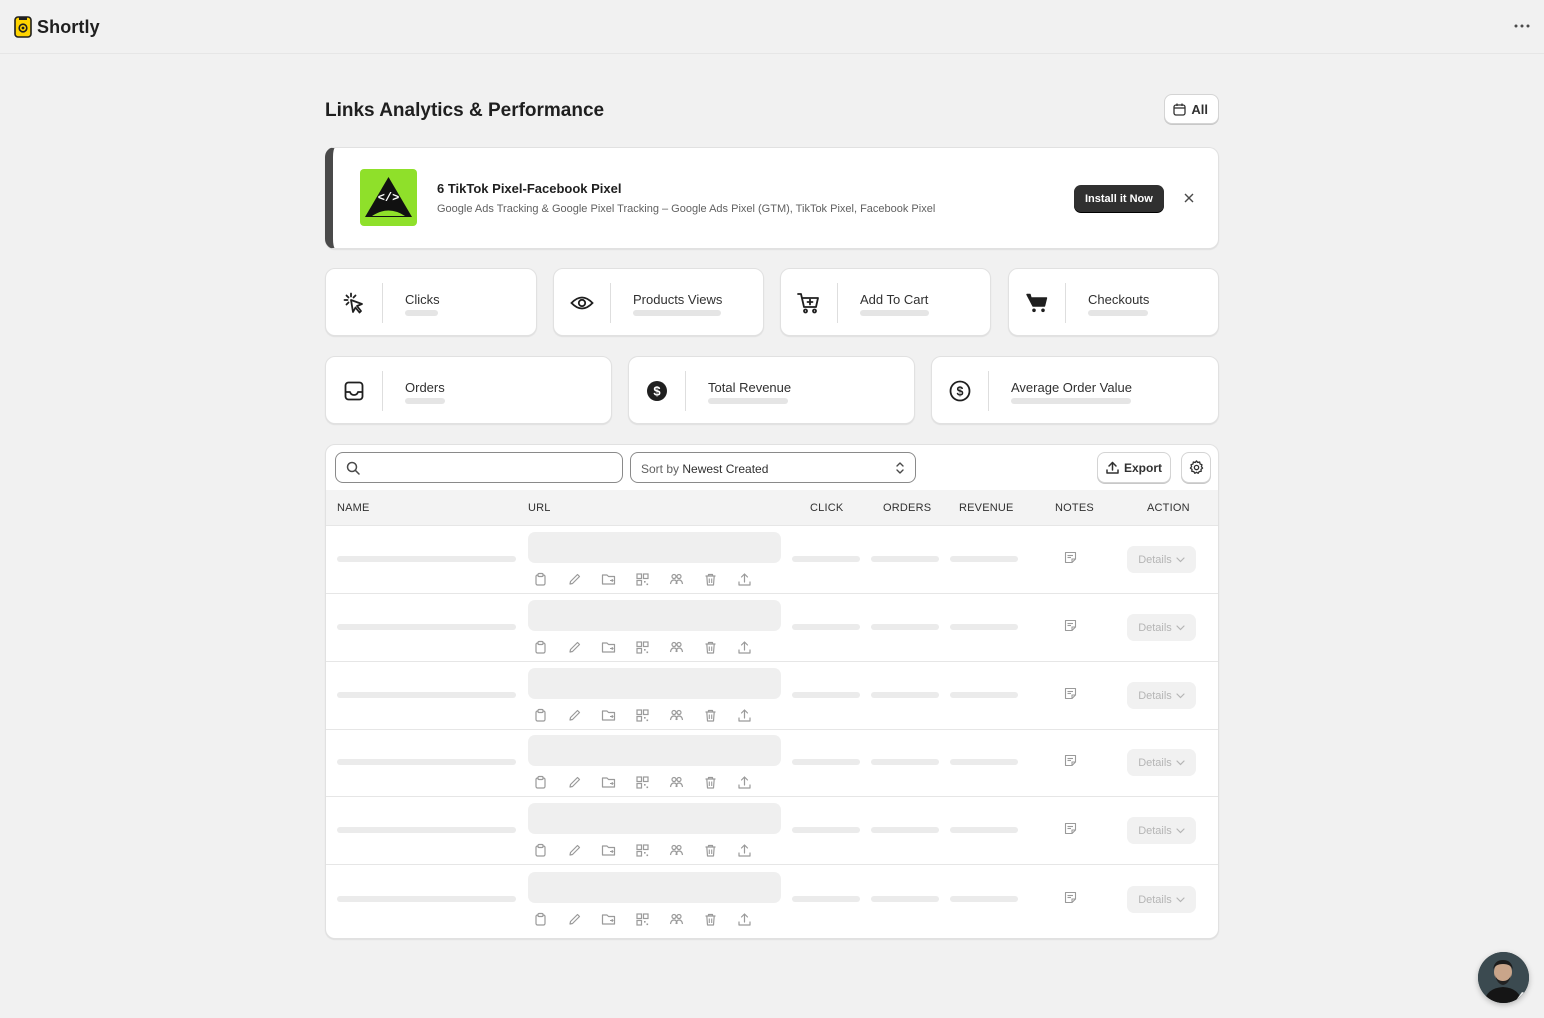 The image size is (1544, 1018). I want to click on click-placeholder, so click(826, 762).